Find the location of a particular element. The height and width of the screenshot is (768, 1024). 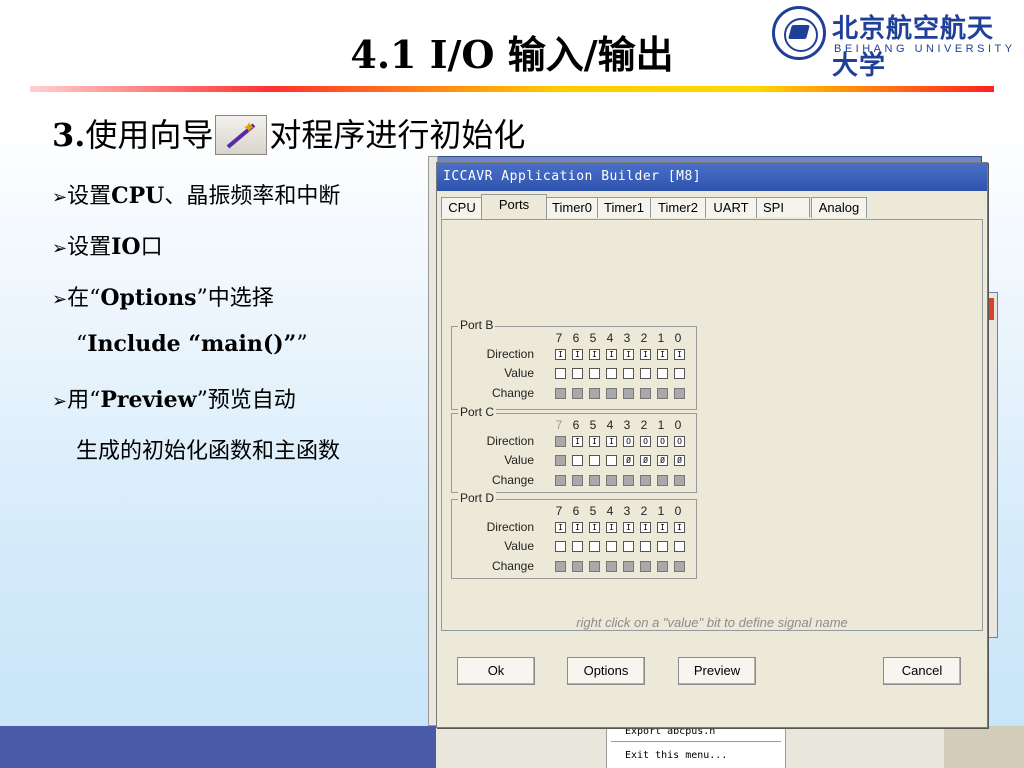

dialog-title-bar: ICCAVR Application Builder [M8] is located at coordinates (712, 177).